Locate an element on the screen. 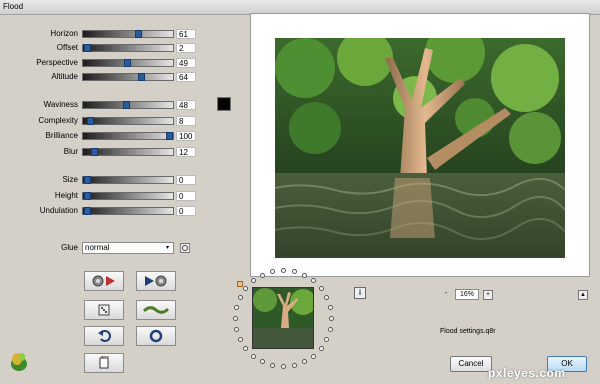  reset-button is located at coordinates (156, 336).